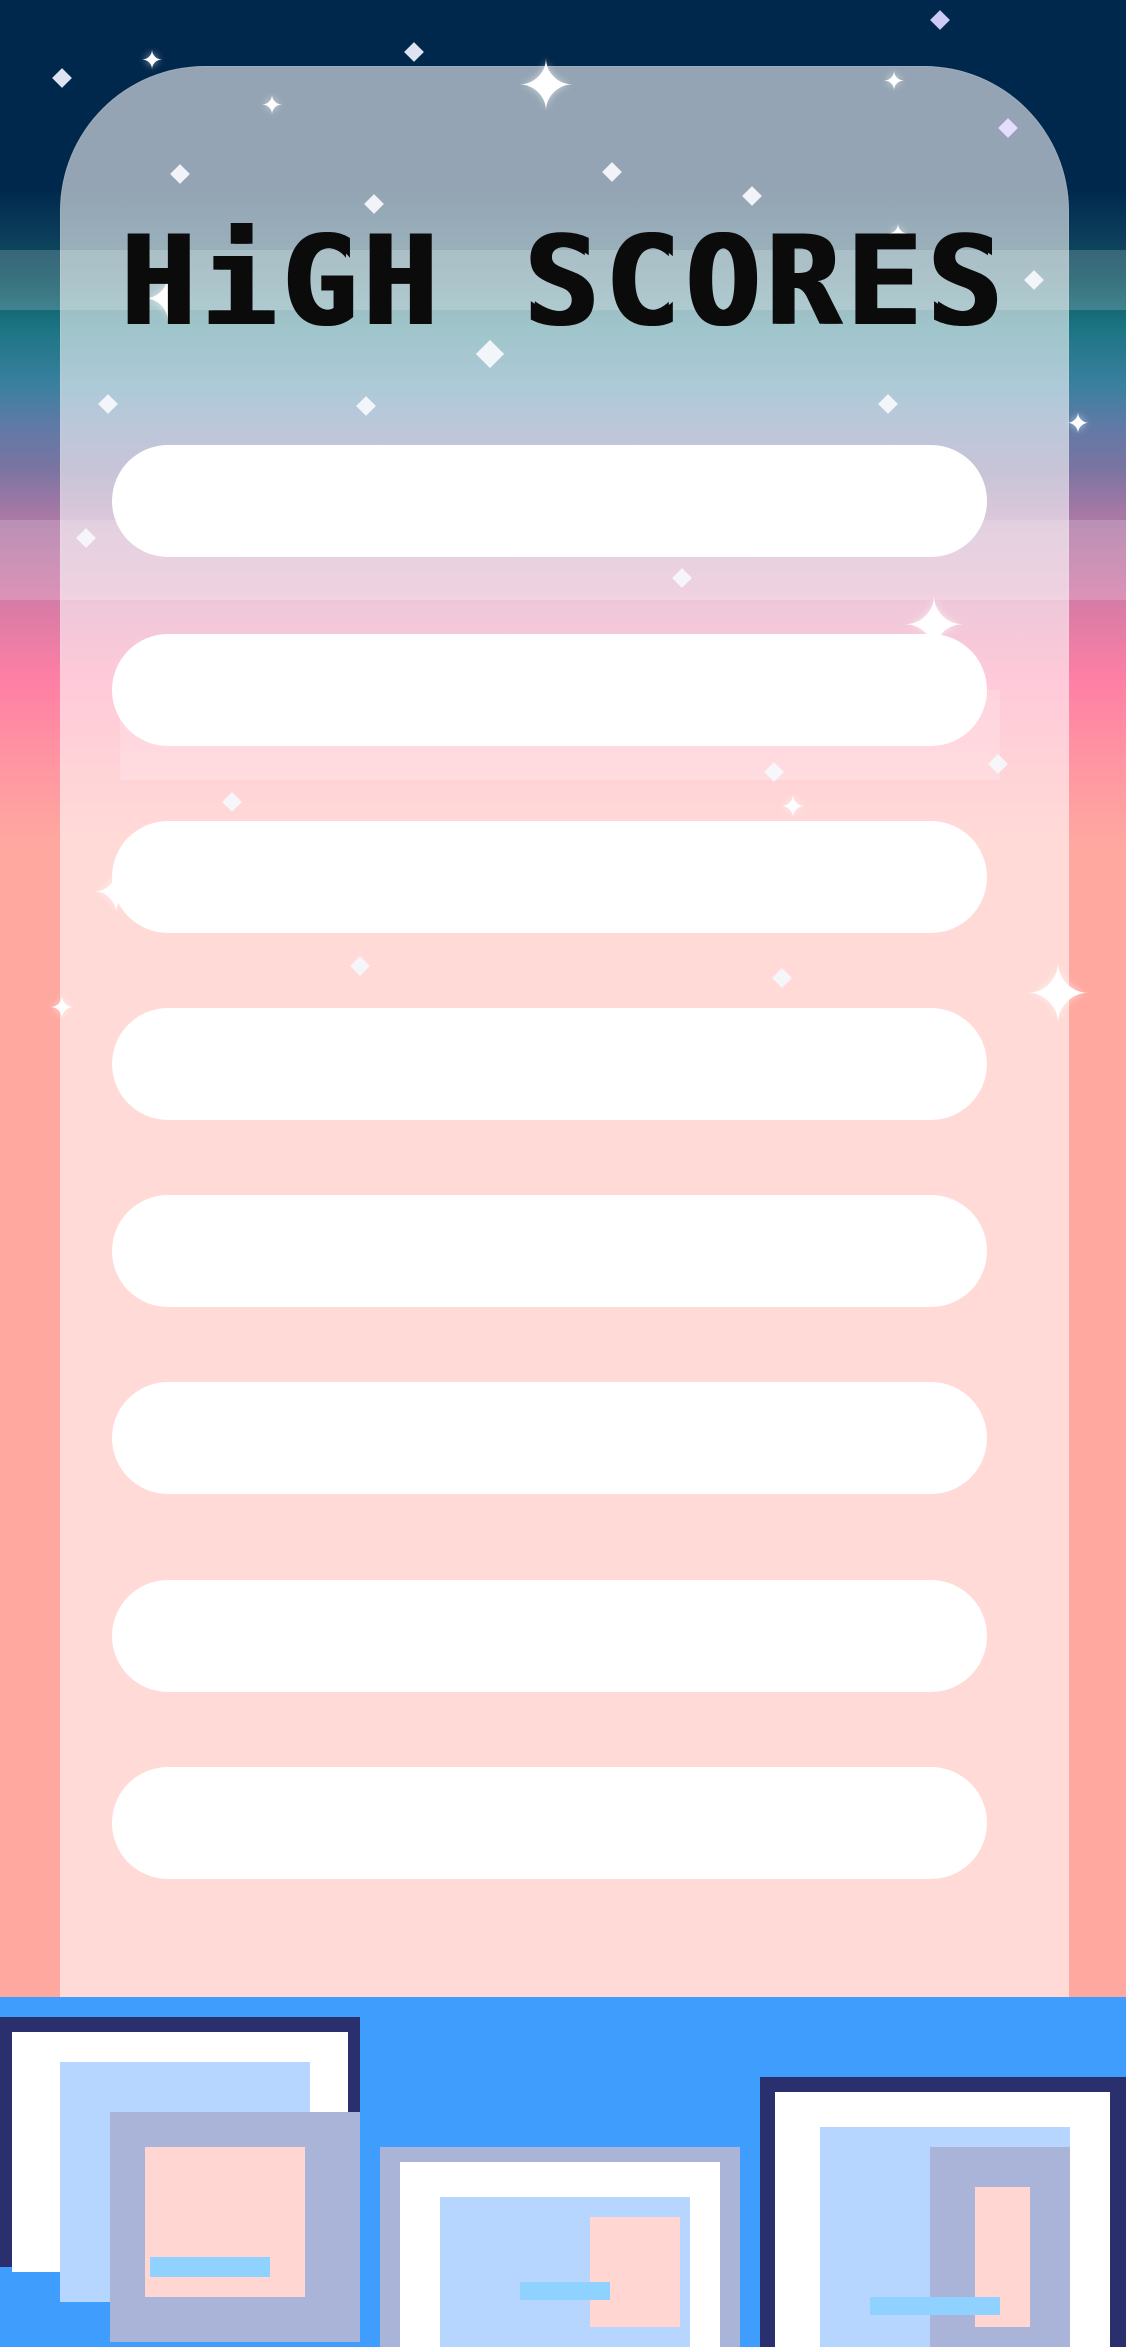  I want to click on high-scores-title: HiGH SCORES, so click(563, 282).